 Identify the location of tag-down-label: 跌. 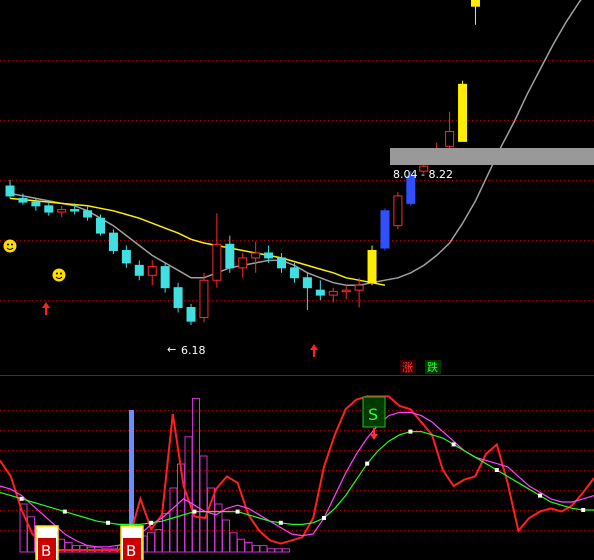
(432, 367).